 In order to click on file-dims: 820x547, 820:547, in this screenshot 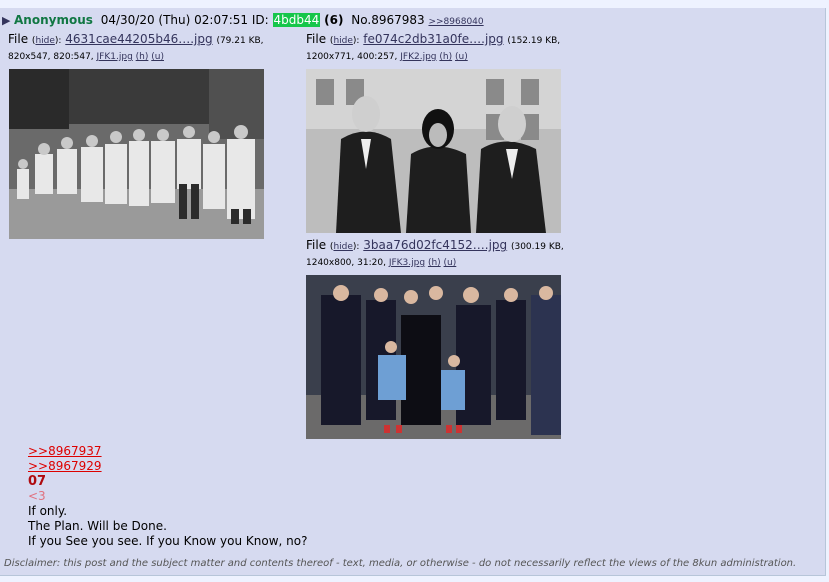, I will do `click(51, 57)`.